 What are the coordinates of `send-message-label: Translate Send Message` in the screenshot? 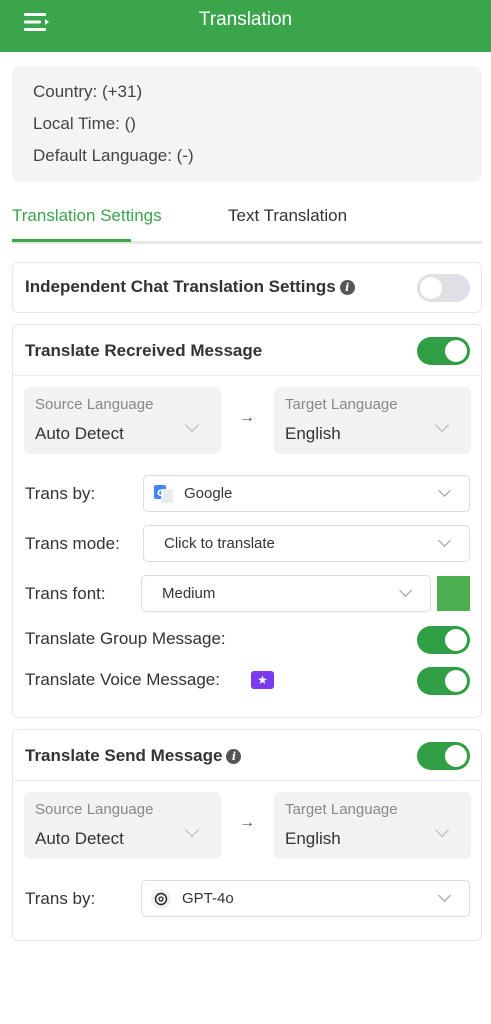 It's located at (124, 755).